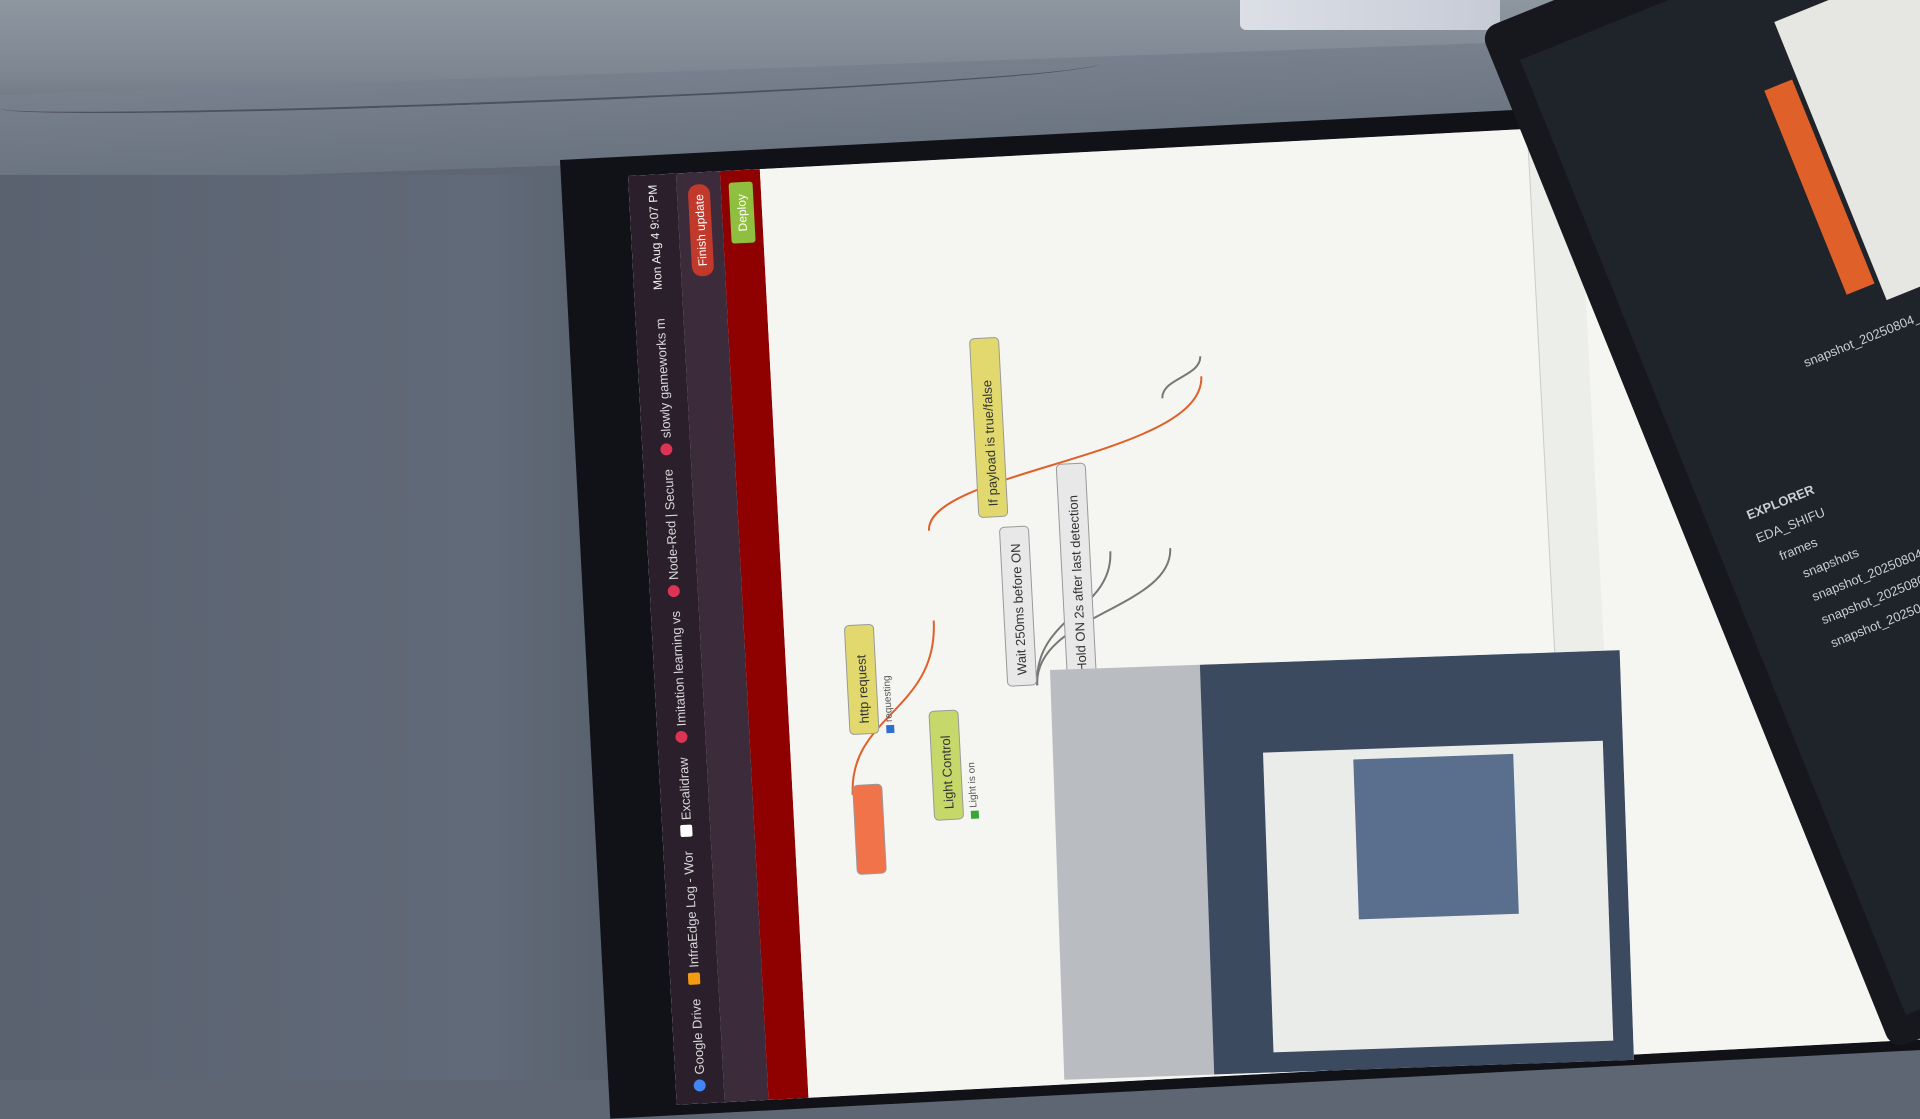  What do you see at coordinates (1342, 865) in the screenshot?
I see `camera-preview-window` at bounding box center [1342, 865].